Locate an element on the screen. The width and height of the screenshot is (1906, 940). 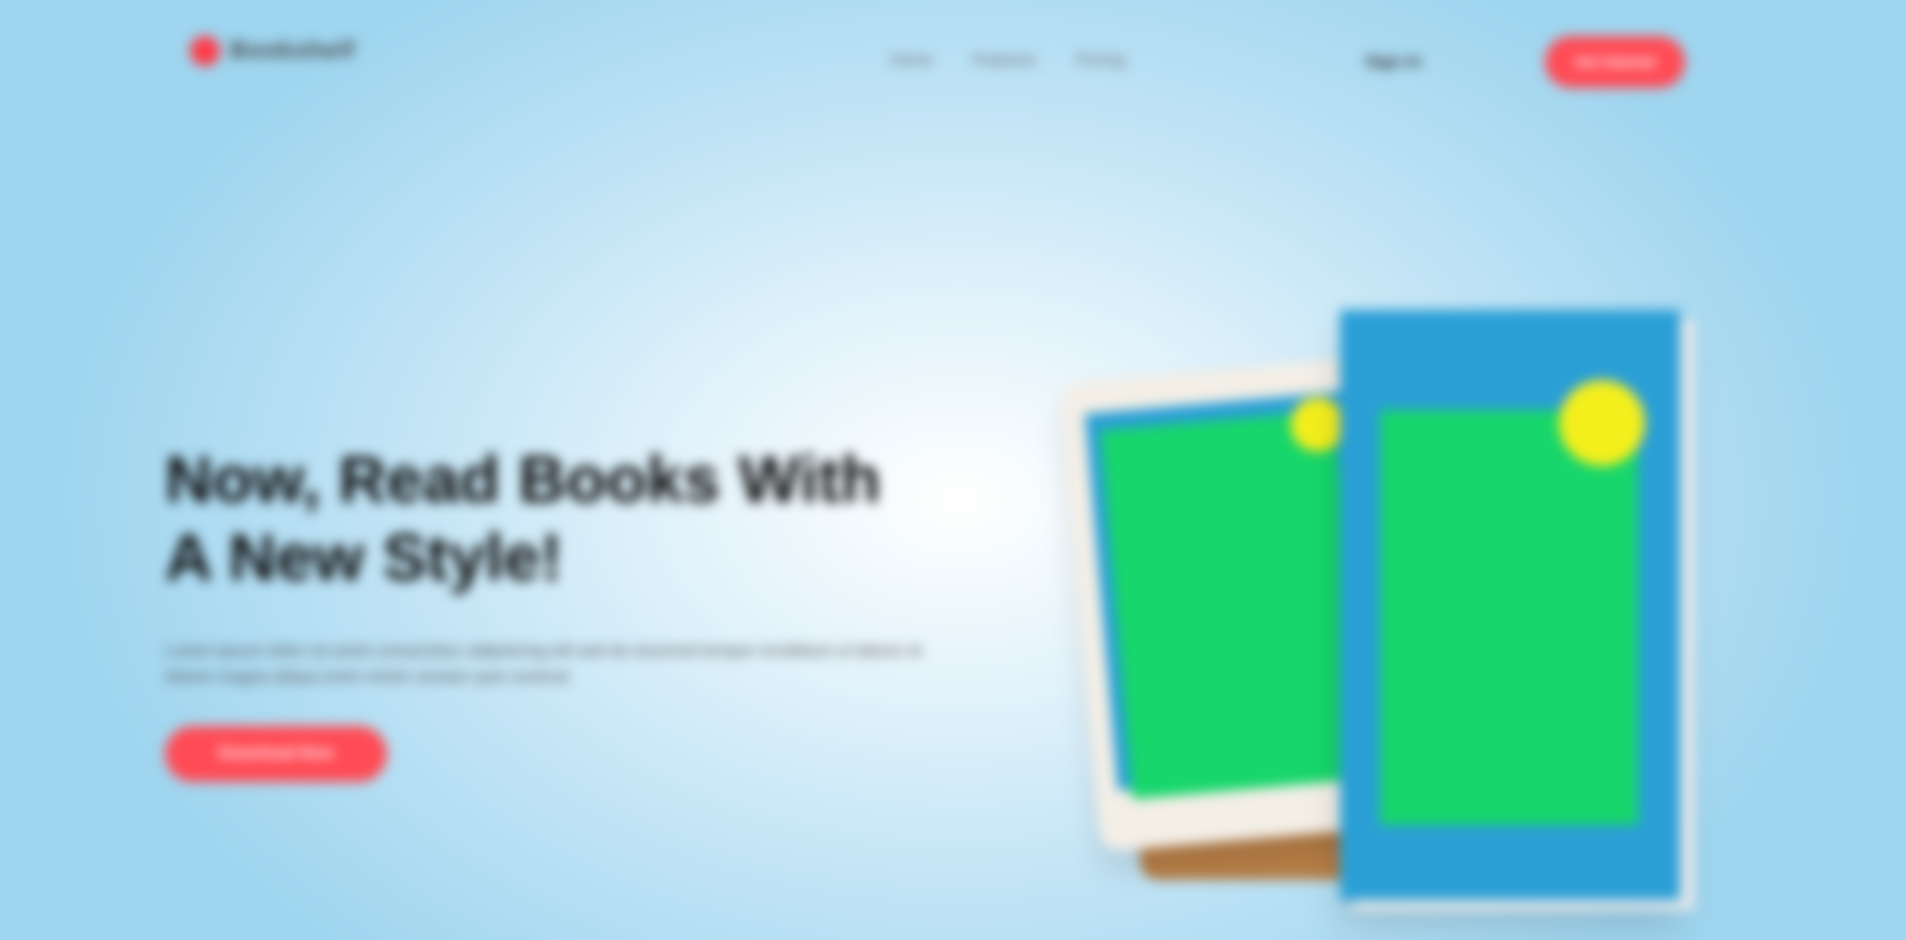
hero-headline-line-1: Now, Read Books With is located at coordinates (523, 479).